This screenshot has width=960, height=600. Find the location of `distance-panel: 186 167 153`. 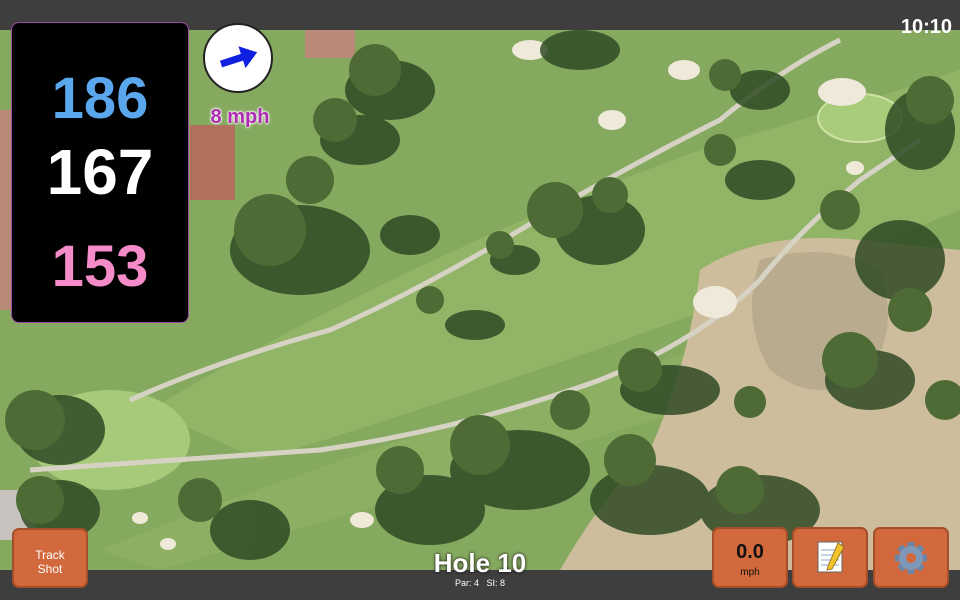

distance-panel: 186 167 153 is located at coordinates (100, 172).